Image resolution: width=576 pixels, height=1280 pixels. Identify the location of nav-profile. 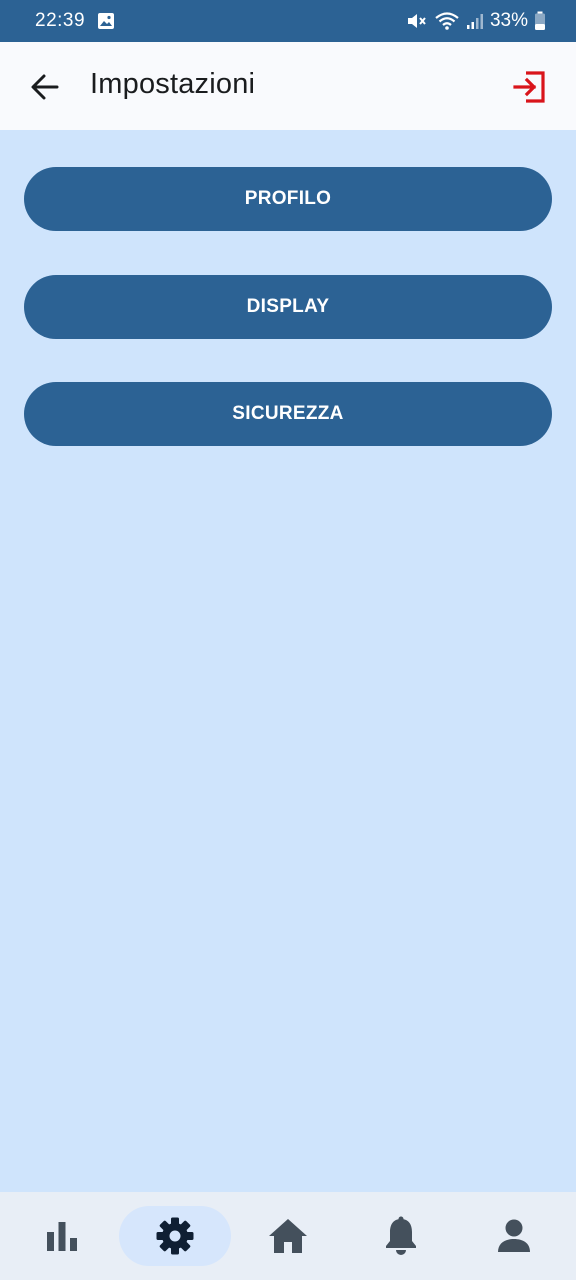
(514, 1236).